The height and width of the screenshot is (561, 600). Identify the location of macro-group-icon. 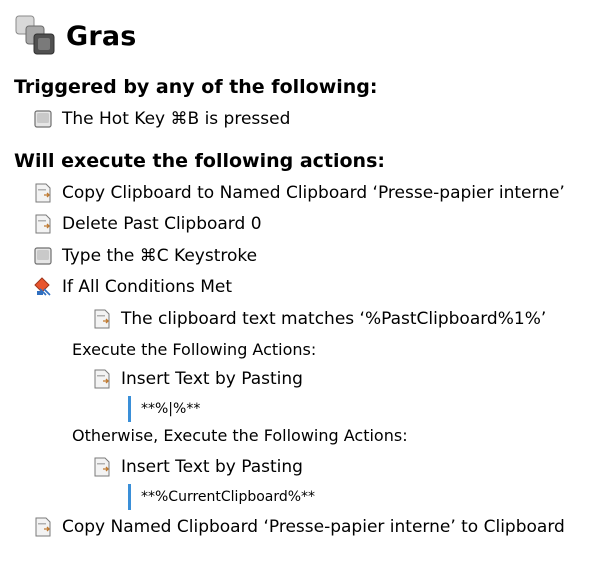
(36, 36).